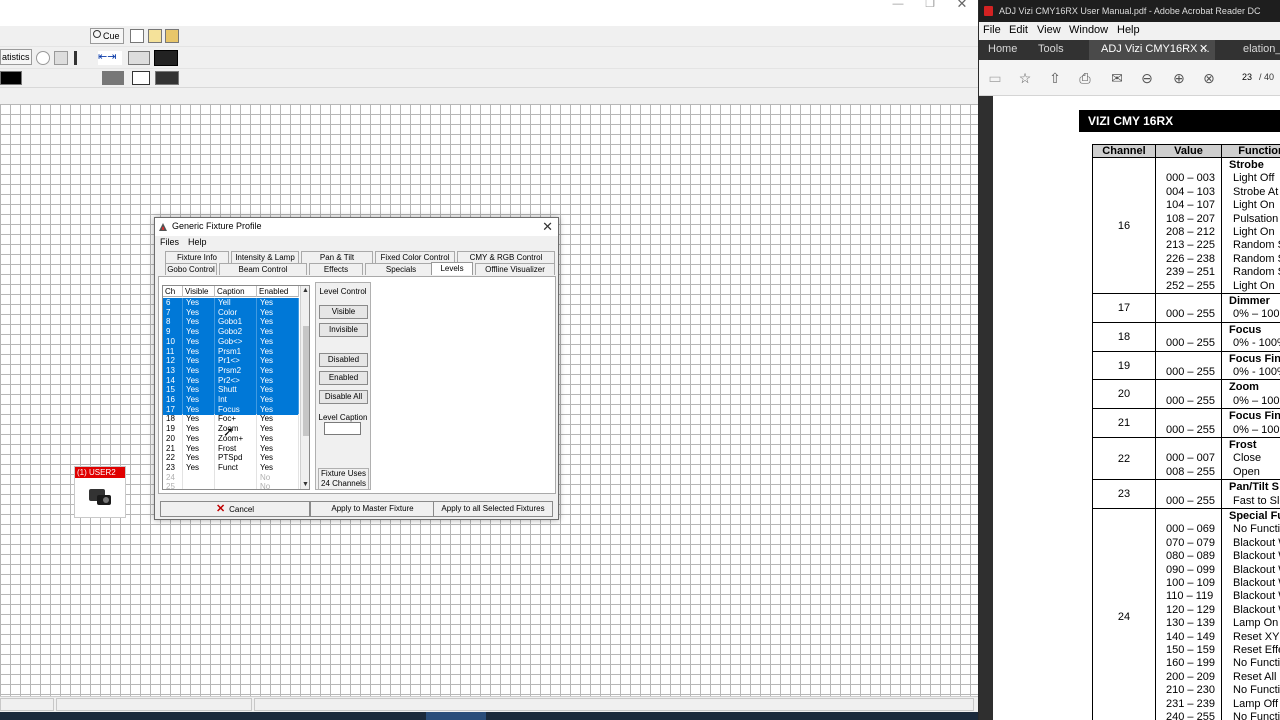 This screenshot has width=1280, height=720. I want to click on tab-elation: elation_sixpa, so click(1251, 50).